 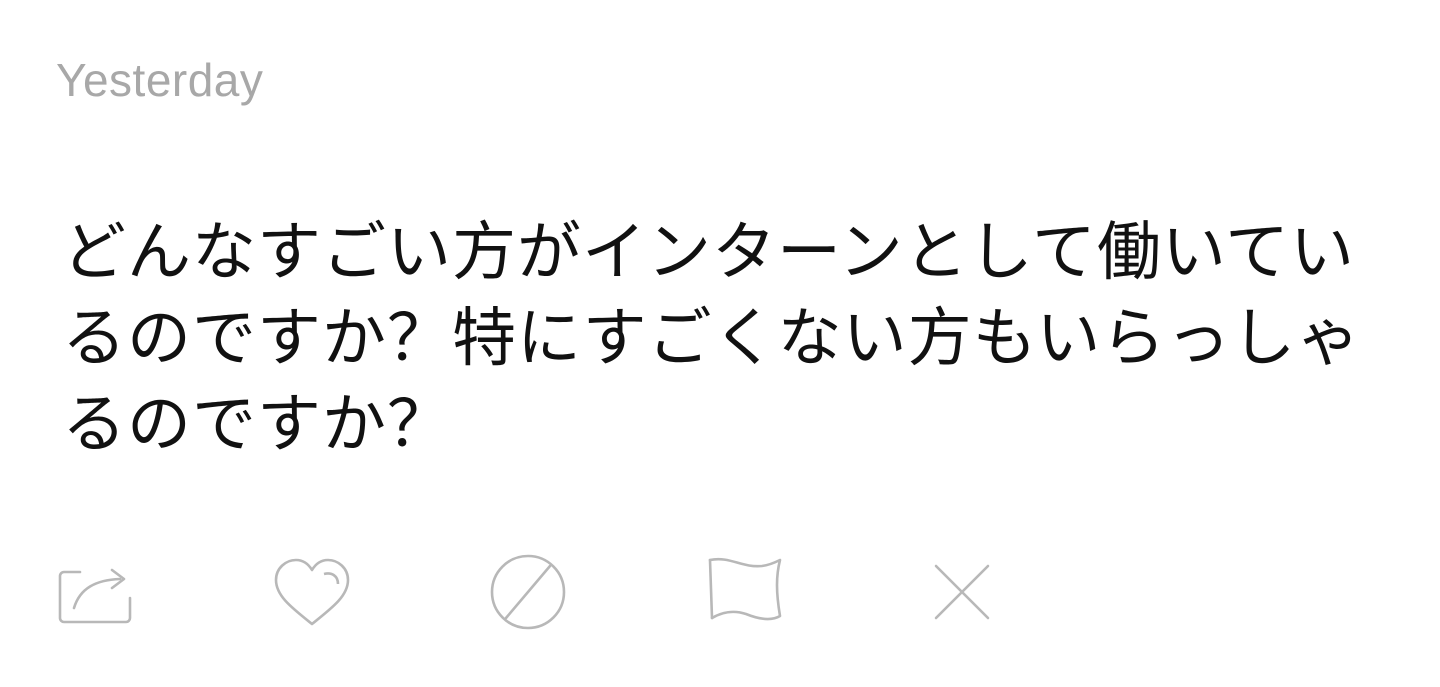 I want to click on close-icon, so click(x=962, y=592).